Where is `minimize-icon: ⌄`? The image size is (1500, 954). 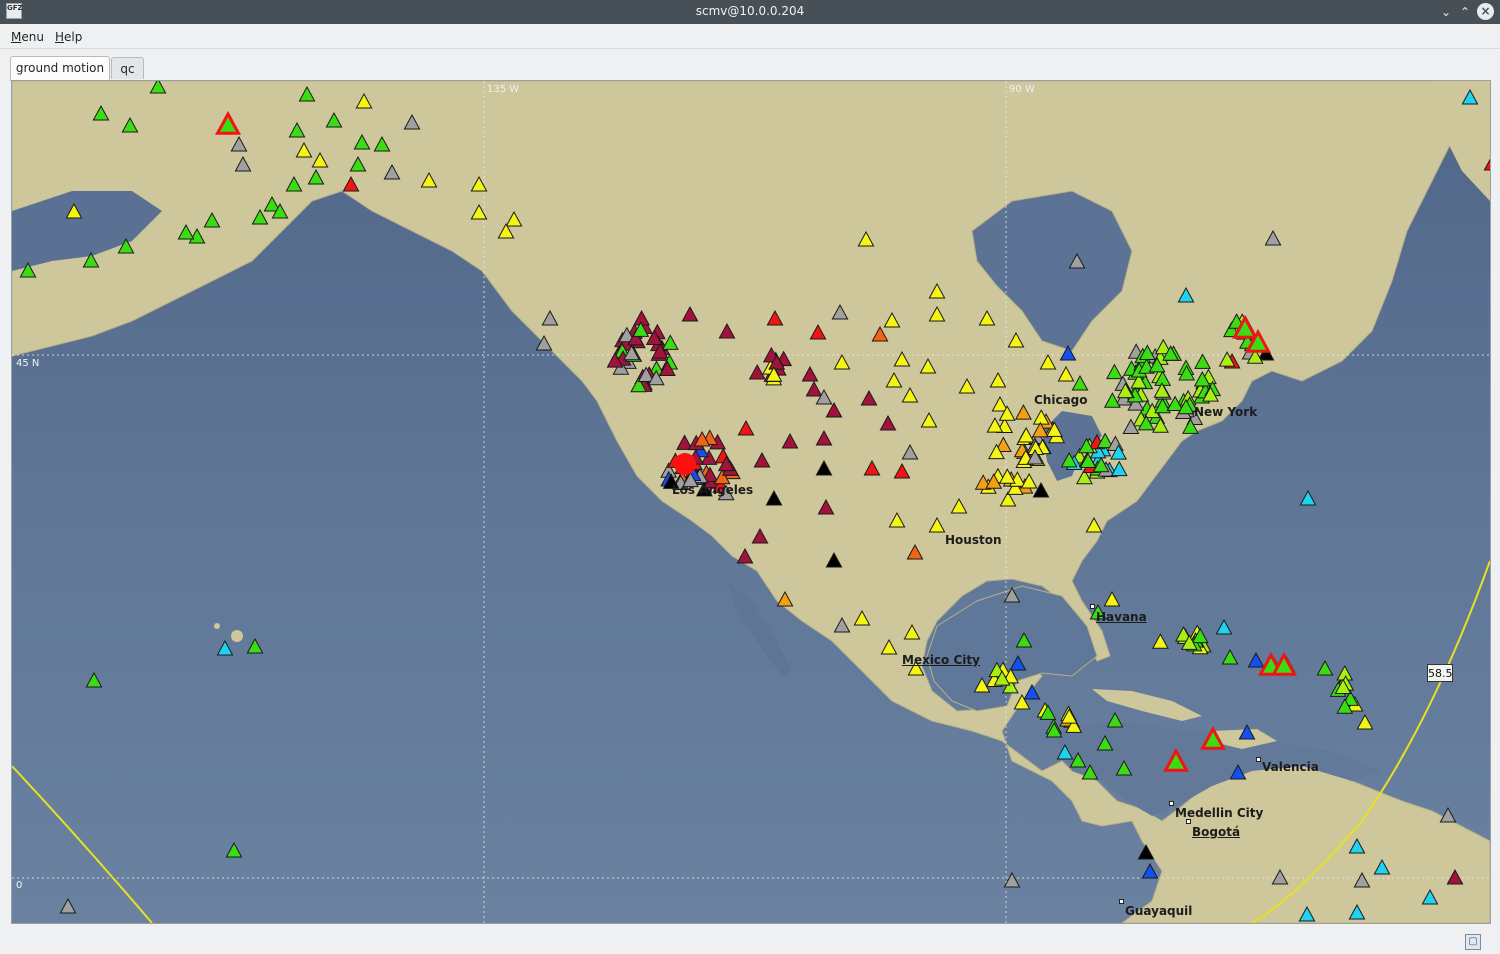
minimize-icon: ⌄ is located at coordinates (1446, 12).